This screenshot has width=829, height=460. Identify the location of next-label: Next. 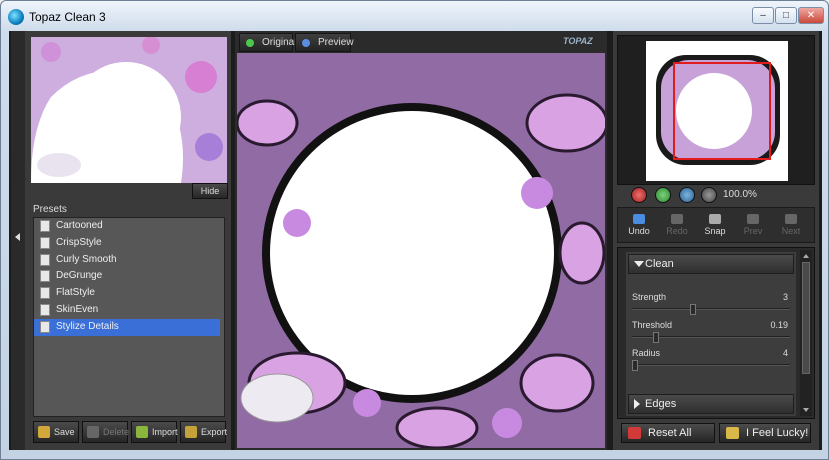
(791, 231).